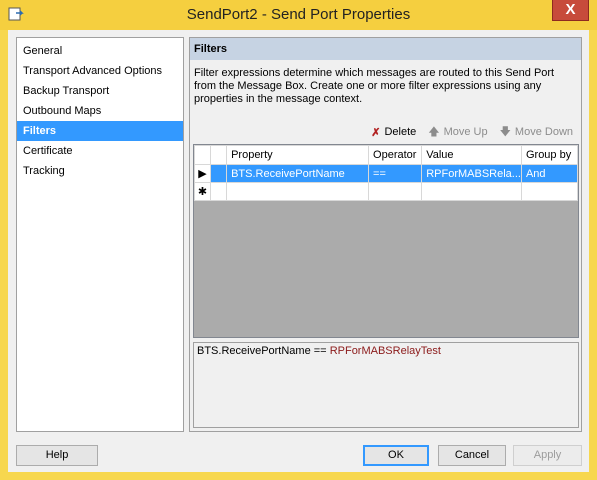 The width and height of the screenshot is (597, 480). Describe the element at coordinates (57, 455) in the screenshot. I see `help-button: Help` at that location.